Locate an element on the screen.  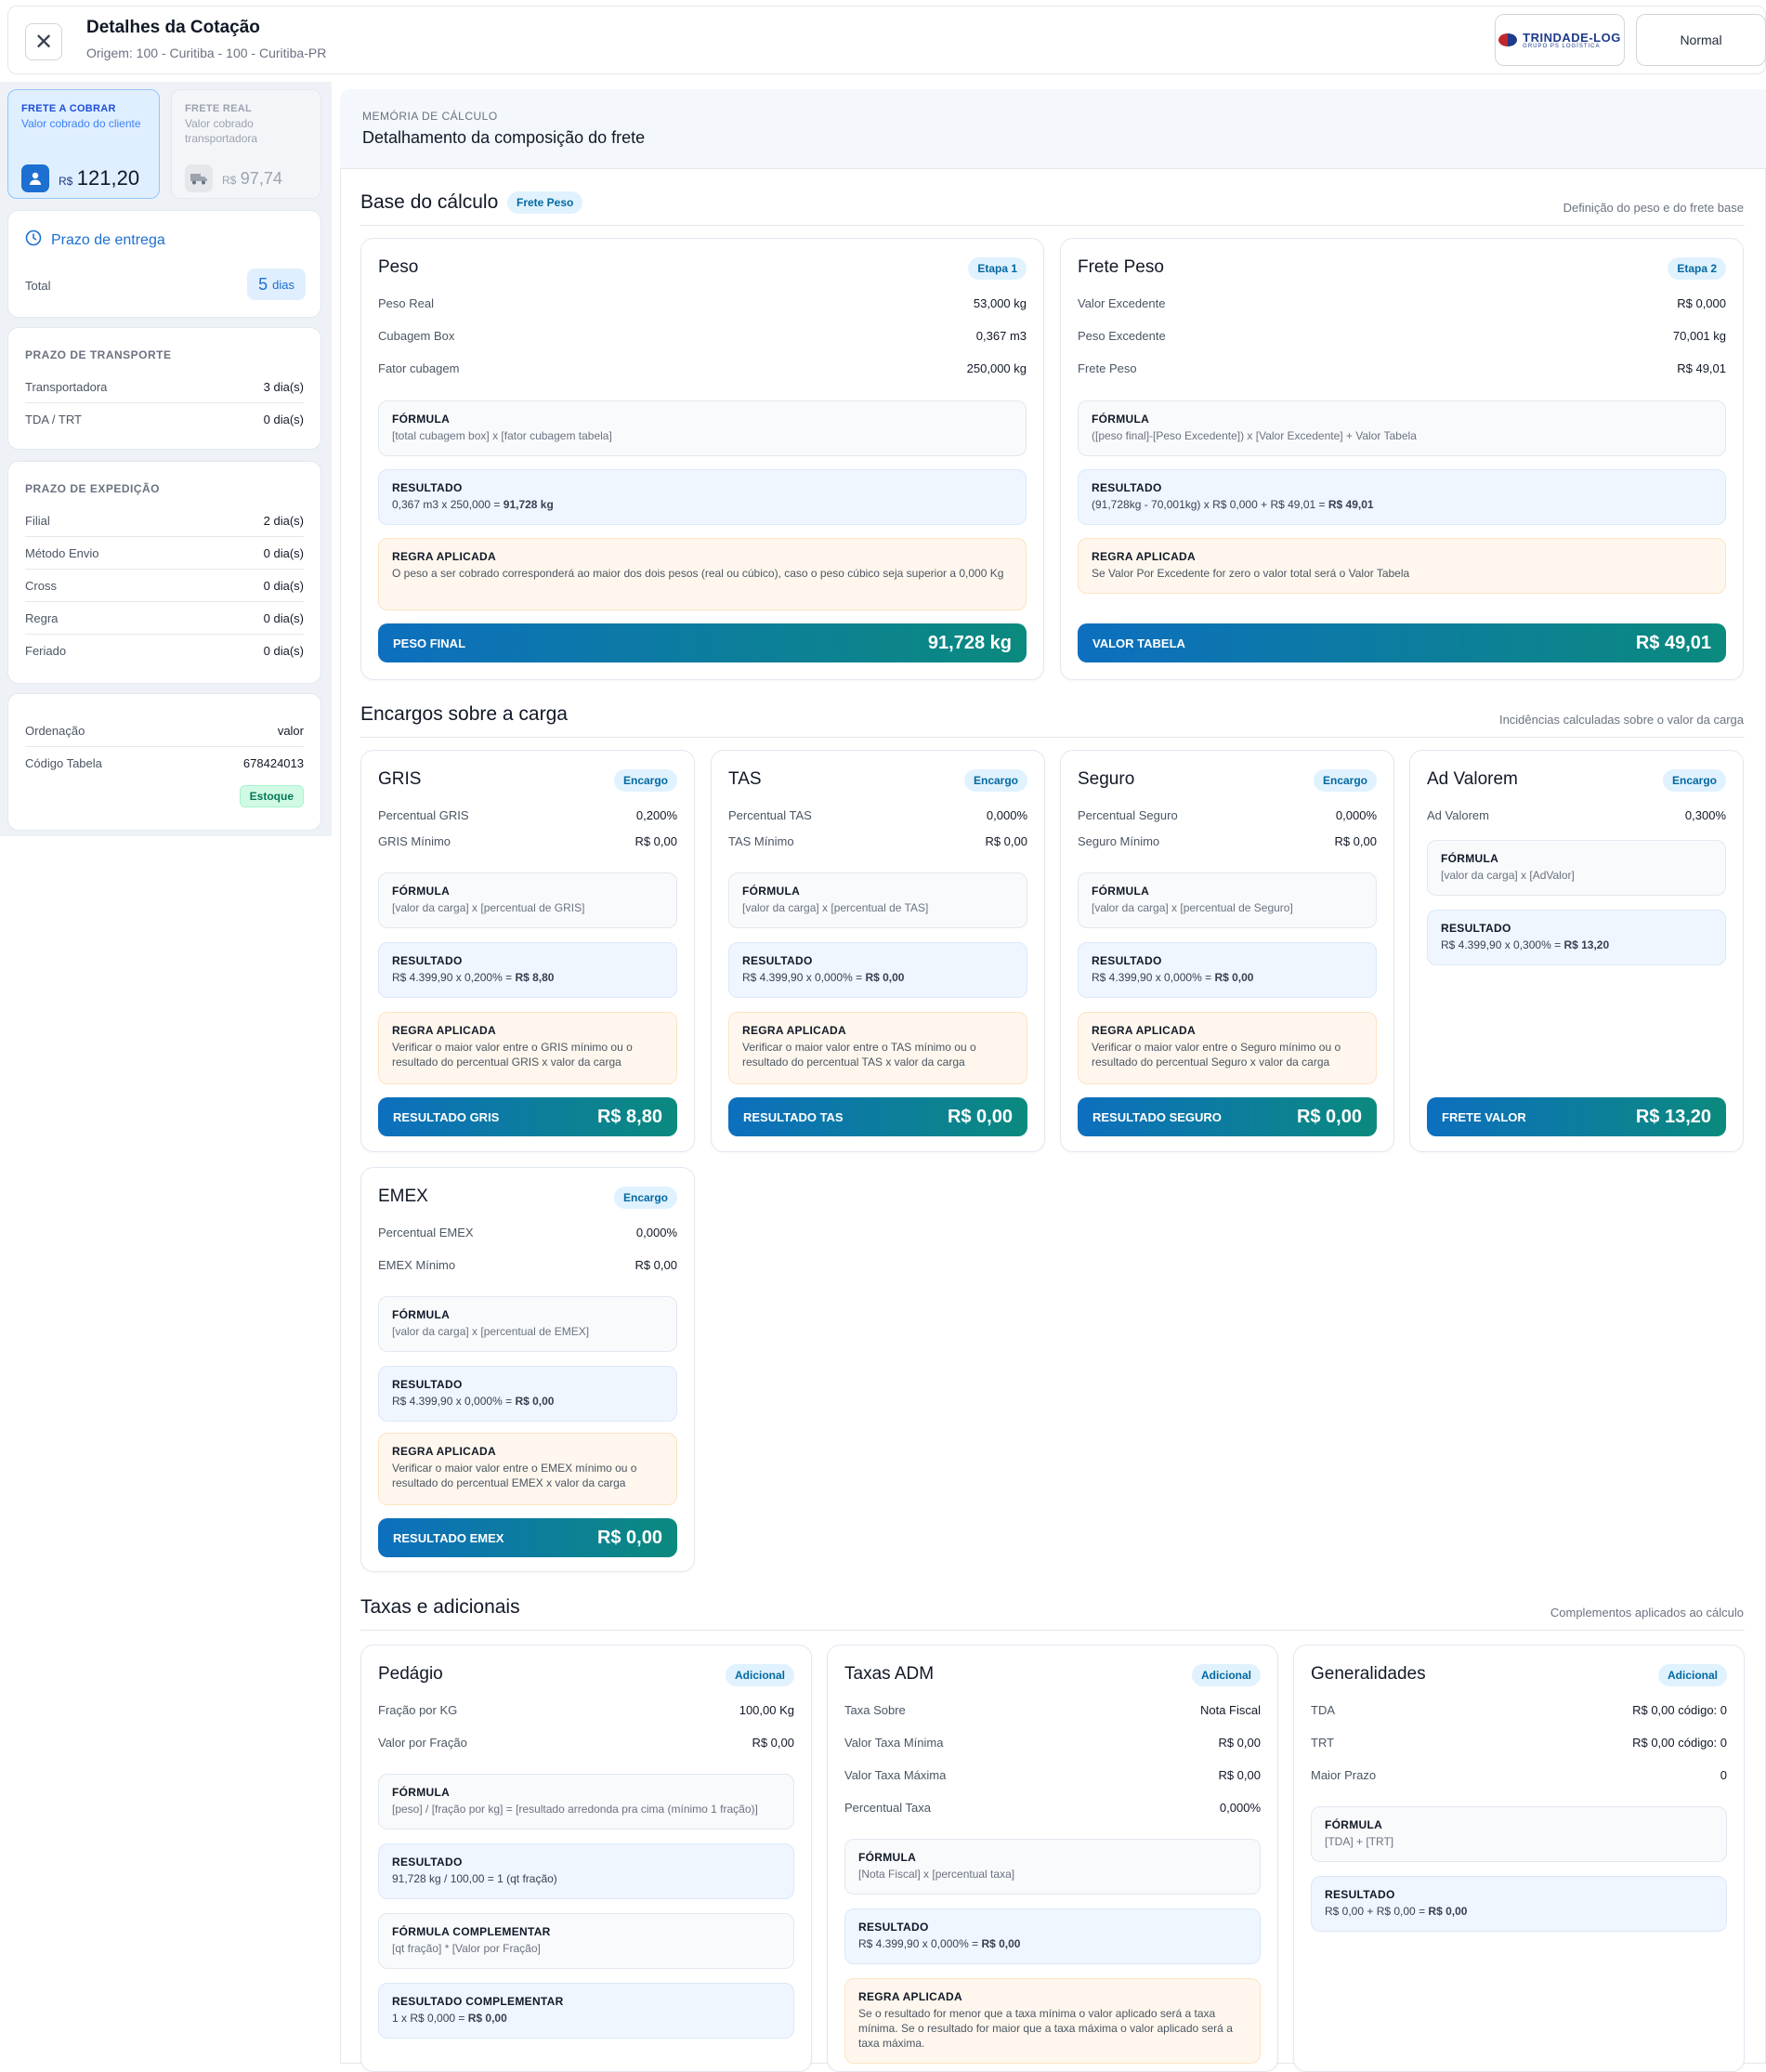
table-row: TDA R$ 0,00 código: 0 is located at coordinates (1519, 1710).